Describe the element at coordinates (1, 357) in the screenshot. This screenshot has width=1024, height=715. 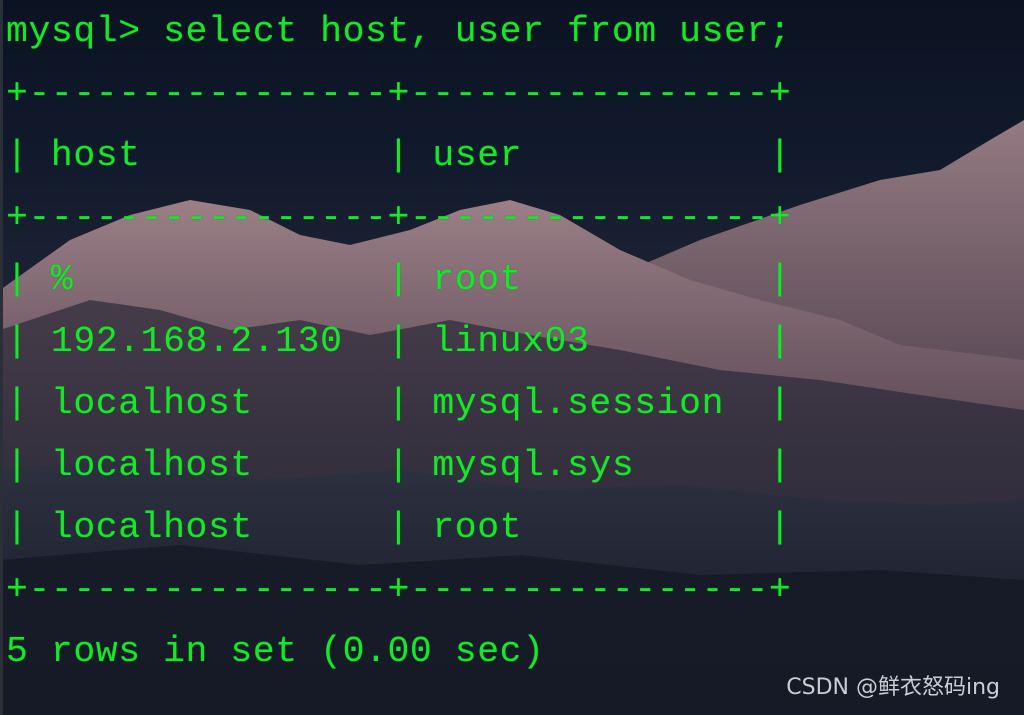
I see `window-left-border` at that location.